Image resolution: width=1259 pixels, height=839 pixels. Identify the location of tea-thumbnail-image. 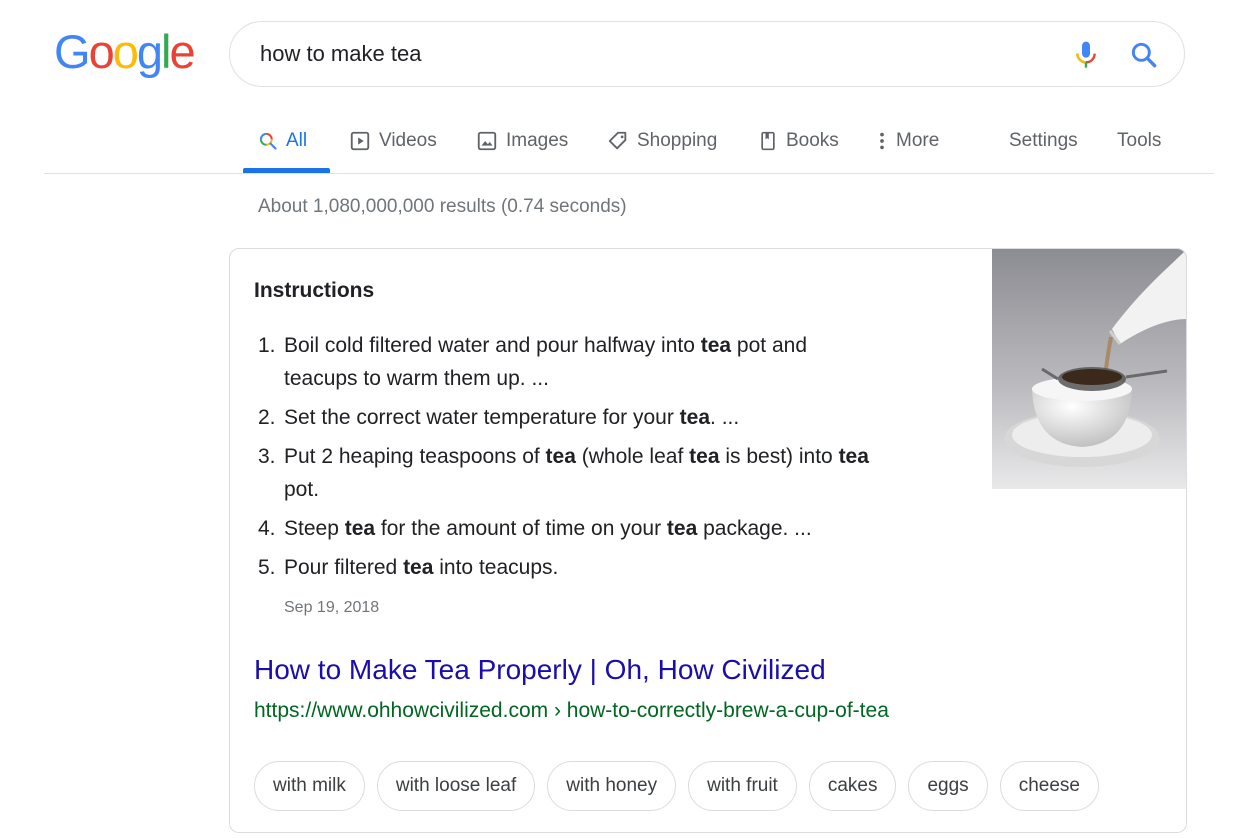
(1089, 369).